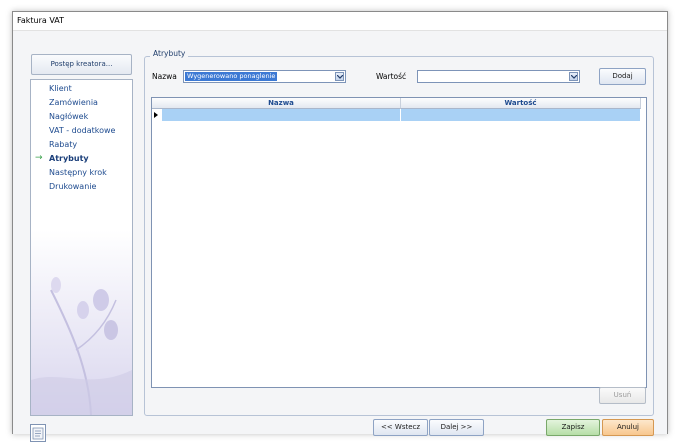  What do you see at coordinates (60, 88) in the screenshot?
I see `step-klient: Klient` at bounding box center [60, 88].